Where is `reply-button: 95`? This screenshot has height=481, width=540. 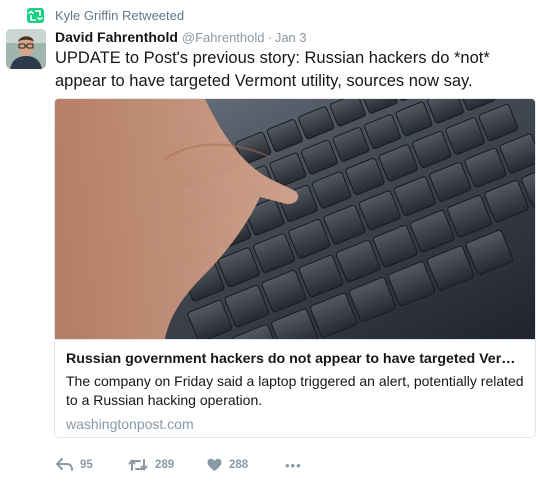 reply-button: 95 is located at coordinates (92, 465).